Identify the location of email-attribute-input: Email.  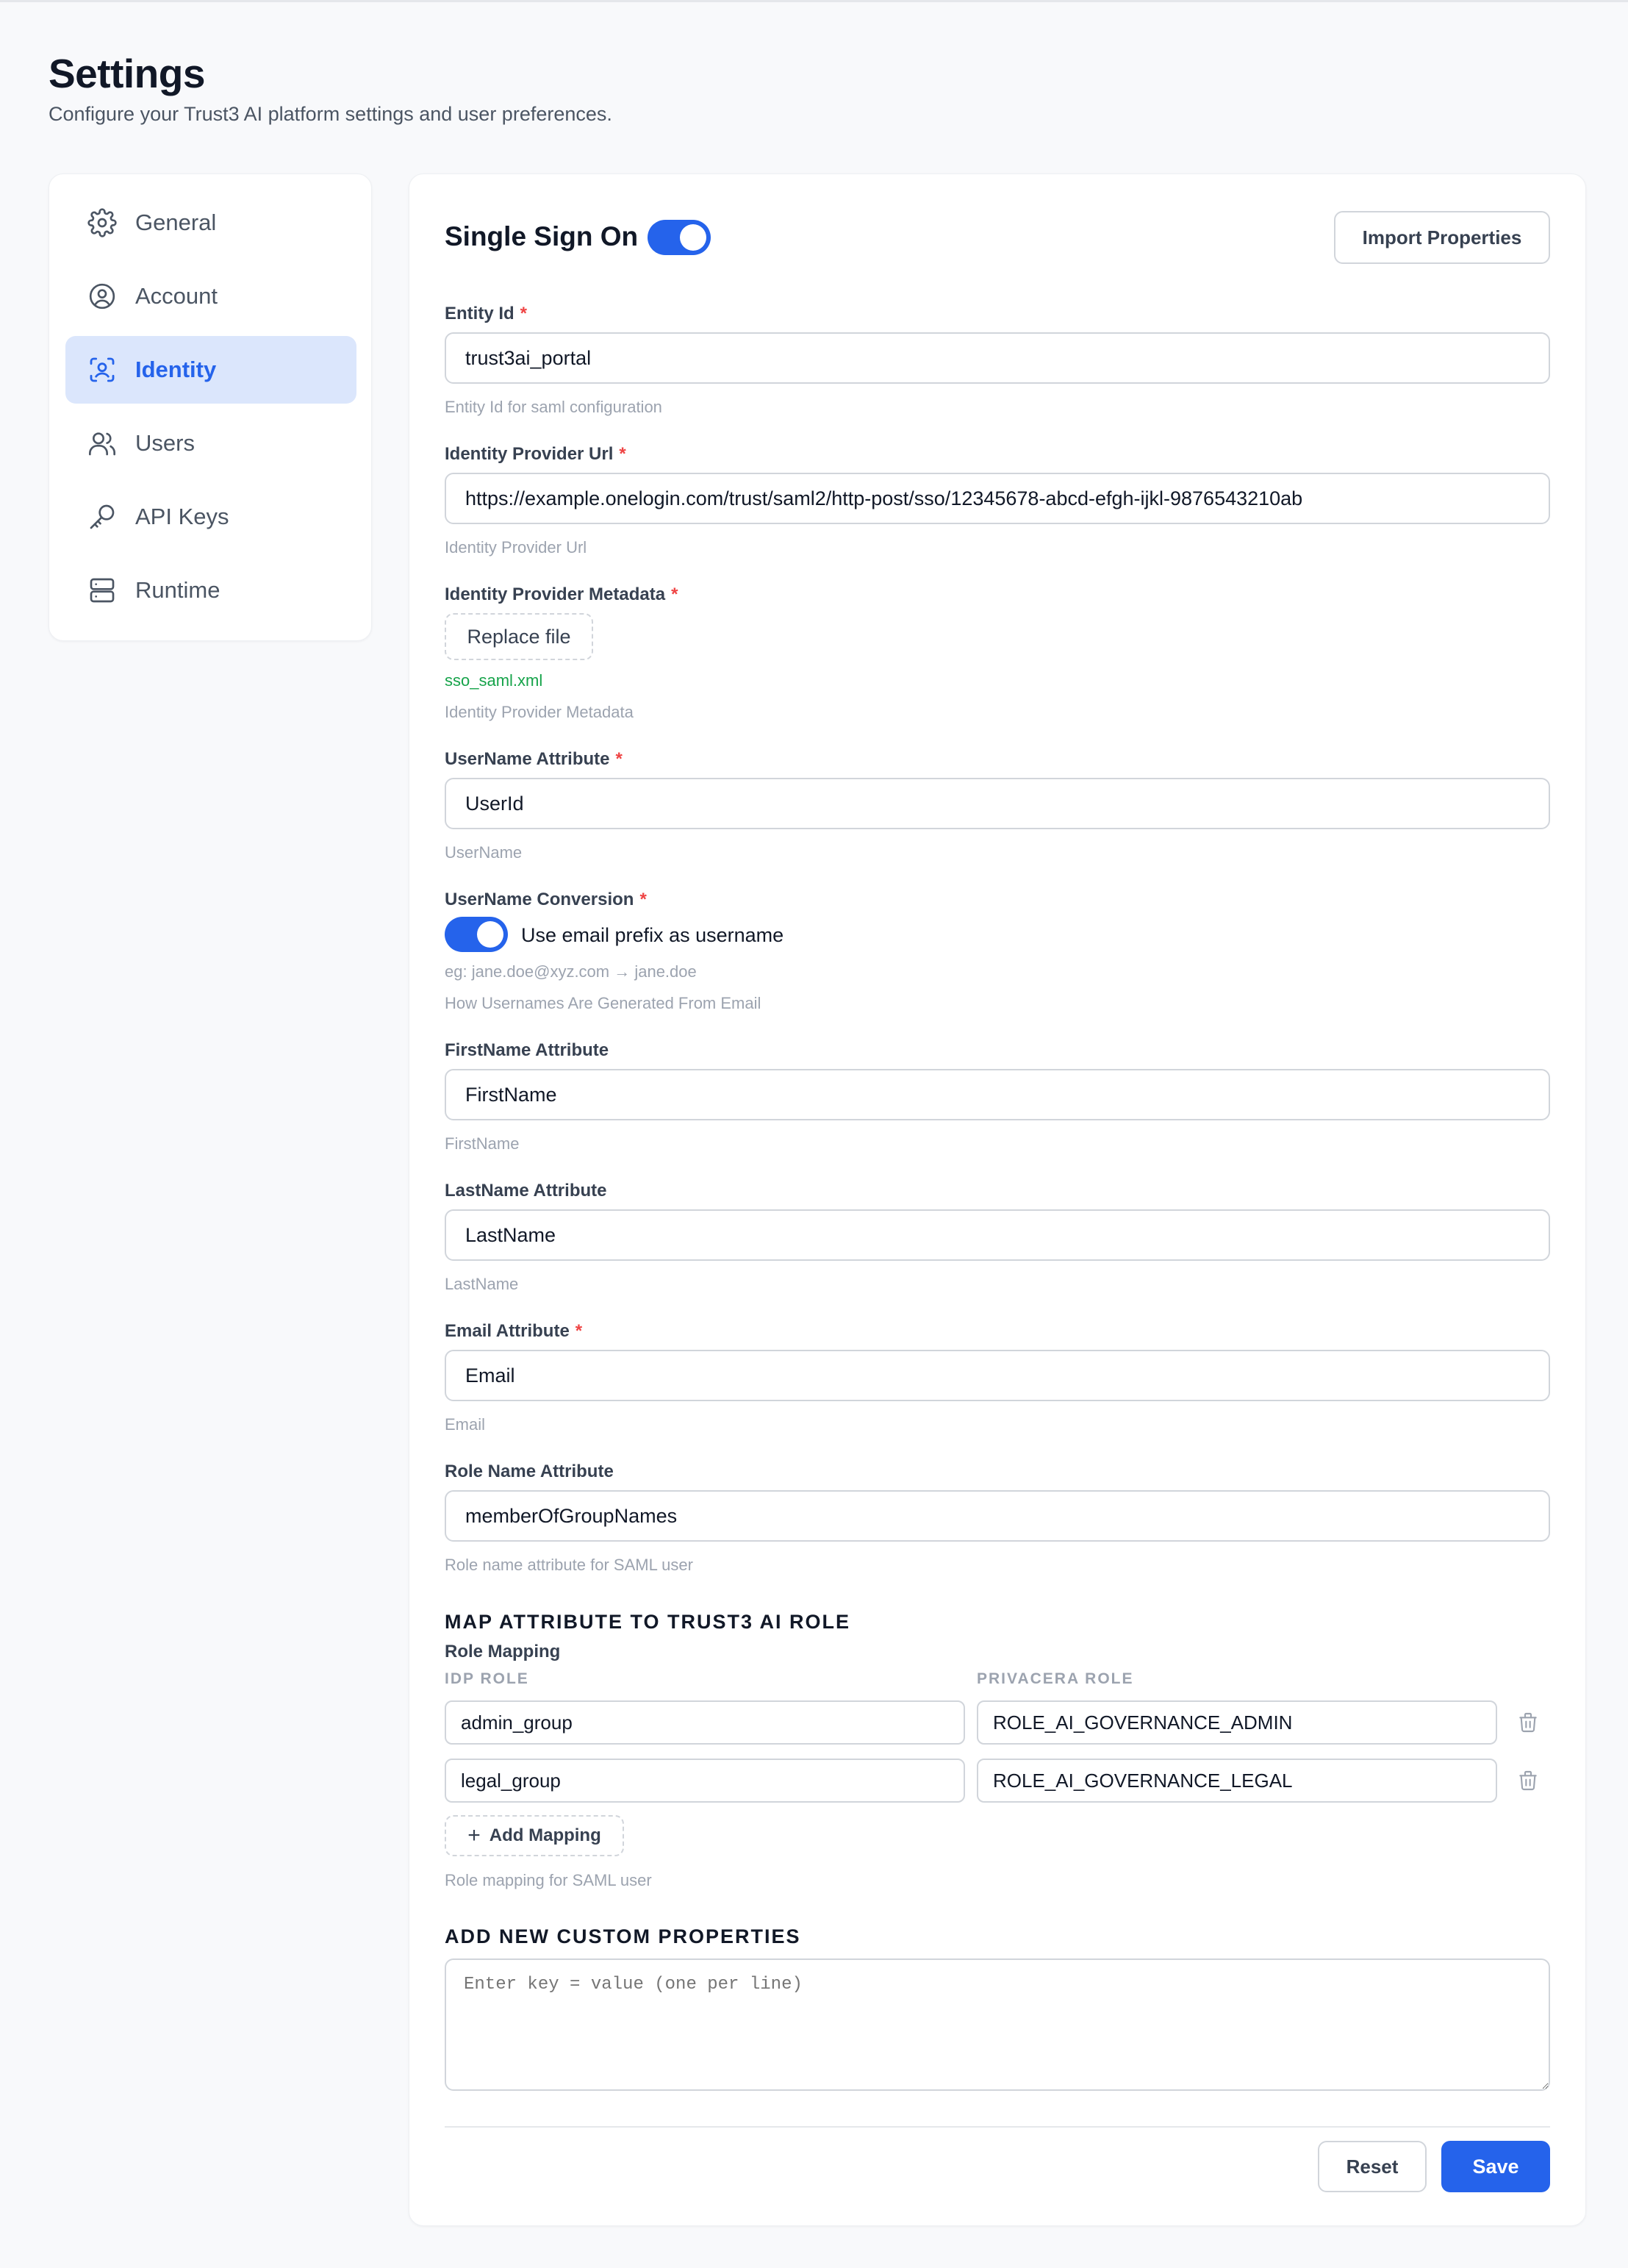
(997, 1375).